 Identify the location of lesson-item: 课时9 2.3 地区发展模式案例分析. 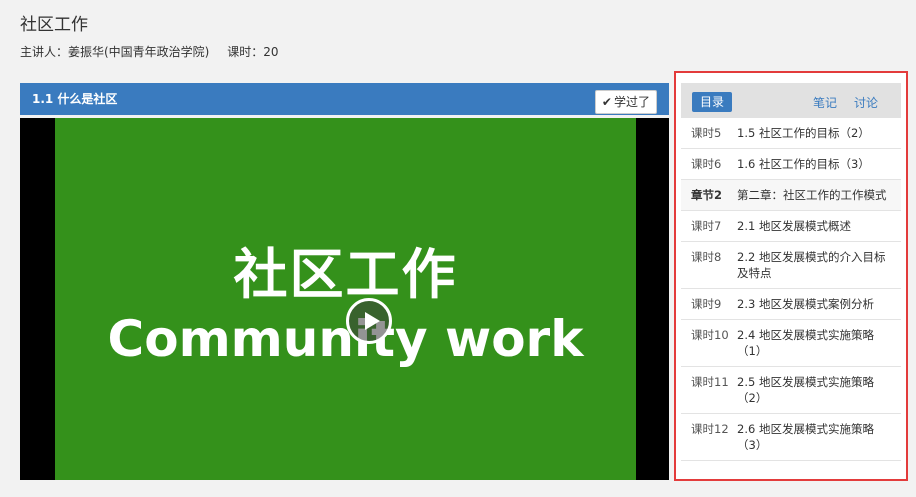
(791, 304).